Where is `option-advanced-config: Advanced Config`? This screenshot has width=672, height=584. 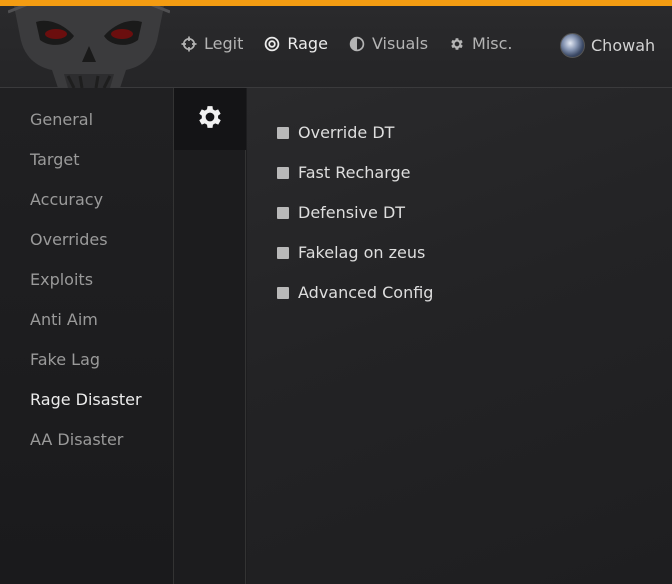
option-advanced-config: Advanced Config is located at coordinates (355, 292).